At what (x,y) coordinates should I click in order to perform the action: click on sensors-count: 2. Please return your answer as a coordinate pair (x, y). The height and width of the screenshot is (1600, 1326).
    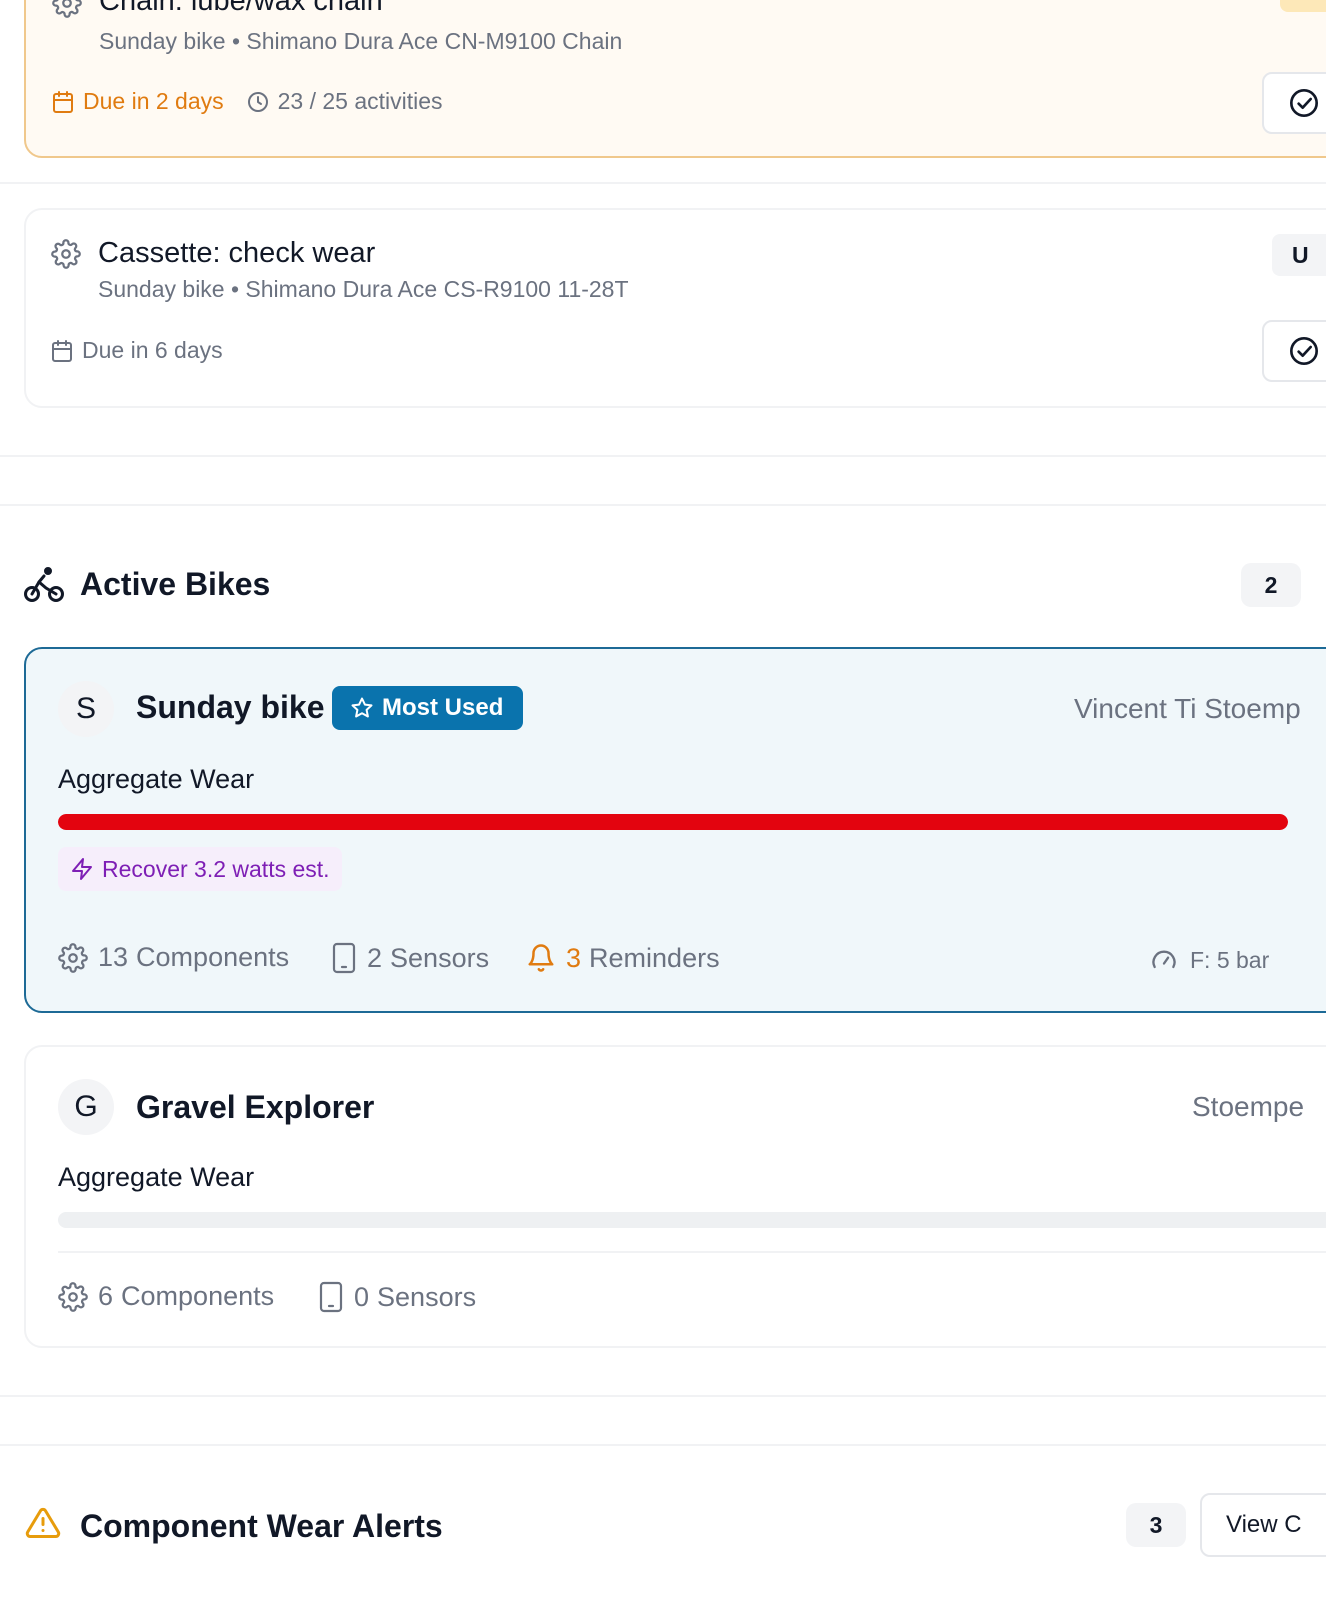
    Looking at the image, I should click on (375, 957).